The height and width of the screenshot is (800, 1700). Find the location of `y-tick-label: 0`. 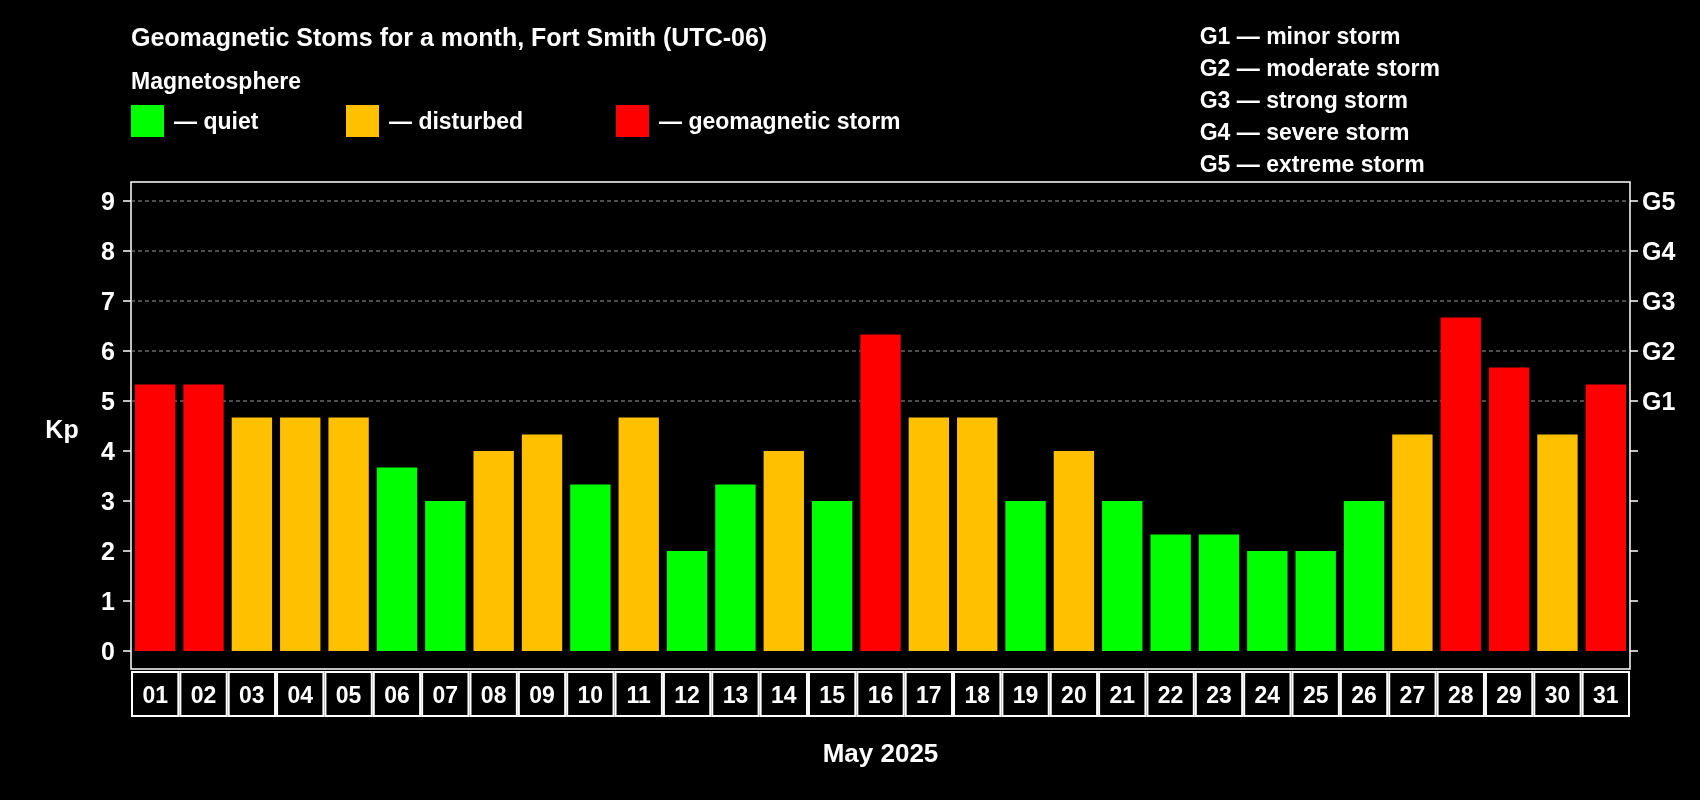

y-tick-label: 0 is located at coordinates (108, 651).